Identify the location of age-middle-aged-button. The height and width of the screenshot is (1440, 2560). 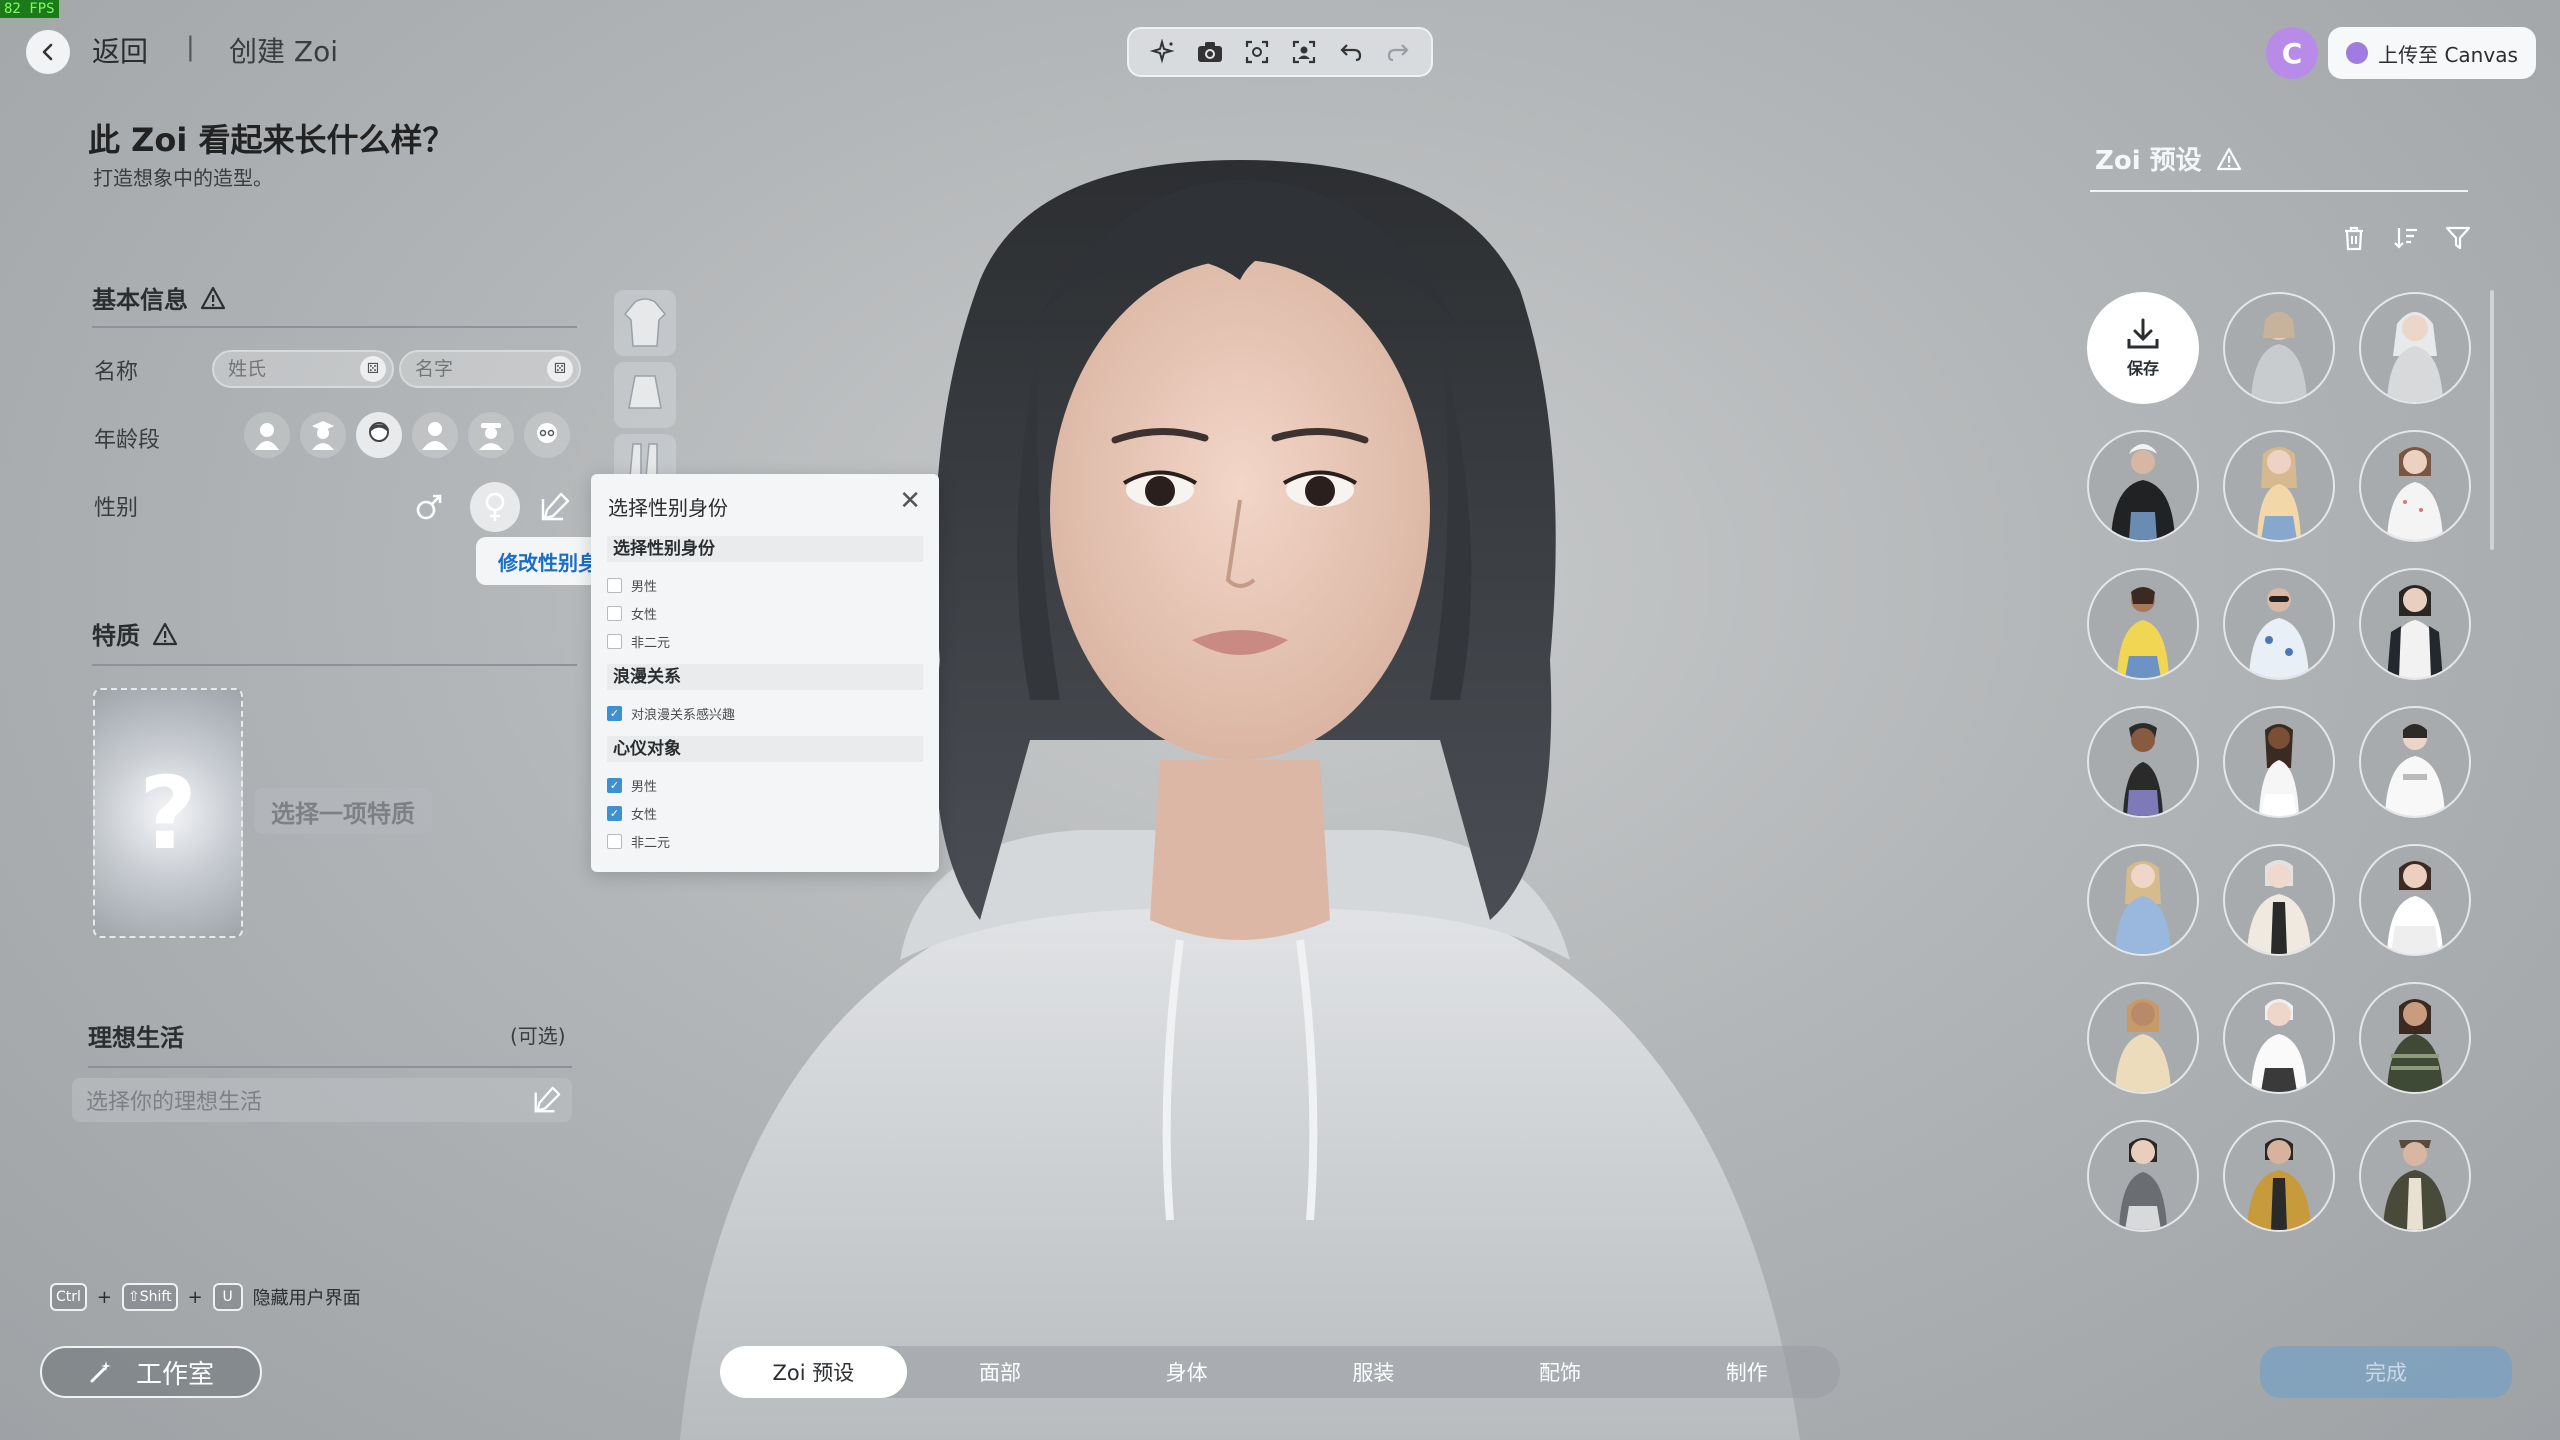
(491, 435).